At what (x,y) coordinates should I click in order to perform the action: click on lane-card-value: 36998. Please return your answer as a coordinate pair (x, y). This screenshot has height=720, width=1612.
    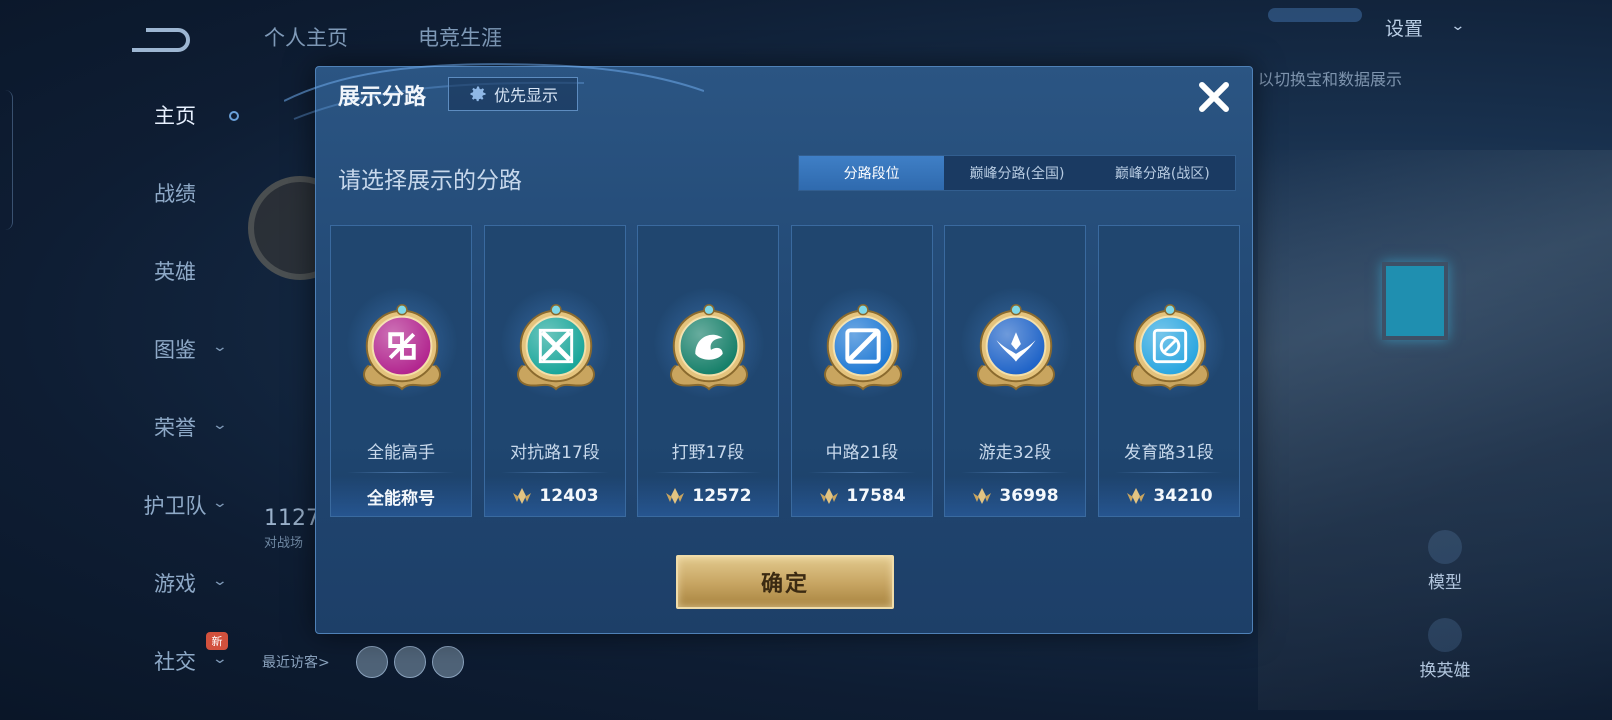
    Looking at the image, I should click on (1029, 496).